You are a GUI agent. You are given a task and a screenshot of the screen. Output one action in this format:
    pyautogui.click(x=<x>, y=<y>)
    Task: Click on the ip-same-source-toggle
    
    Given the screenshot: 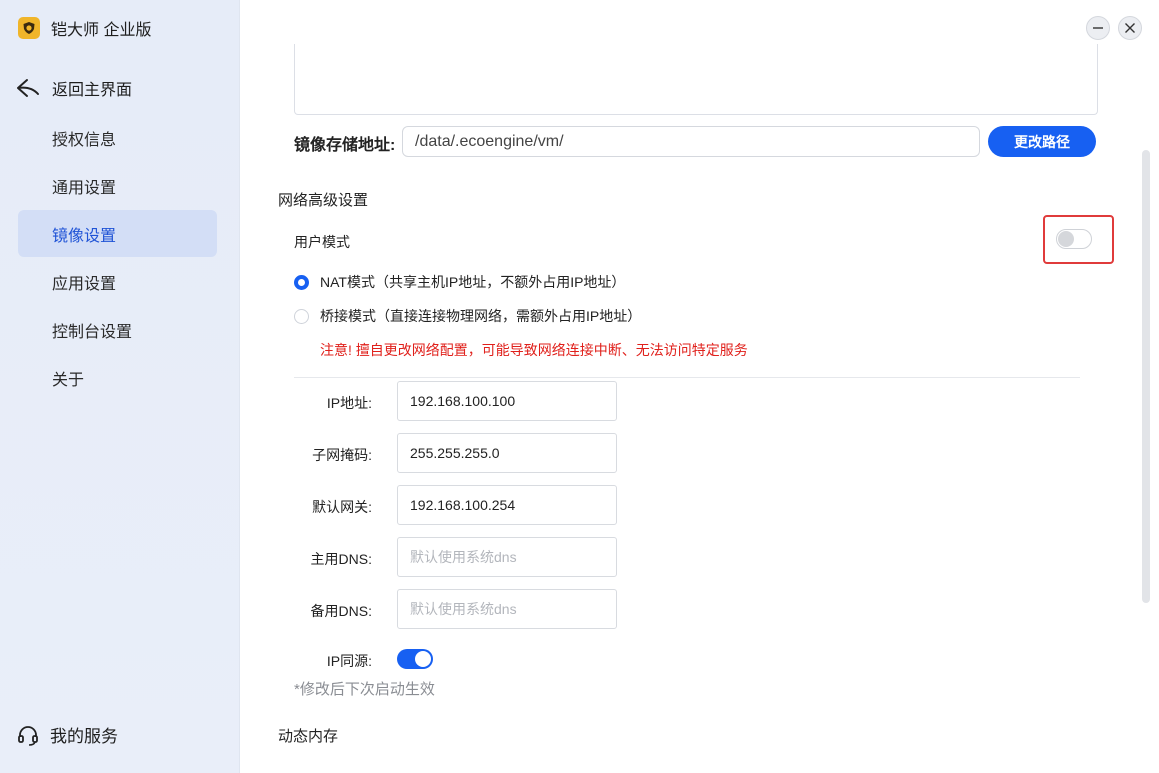 What is the action you would take?
    pyautogui.click(x=415, y=659)
    